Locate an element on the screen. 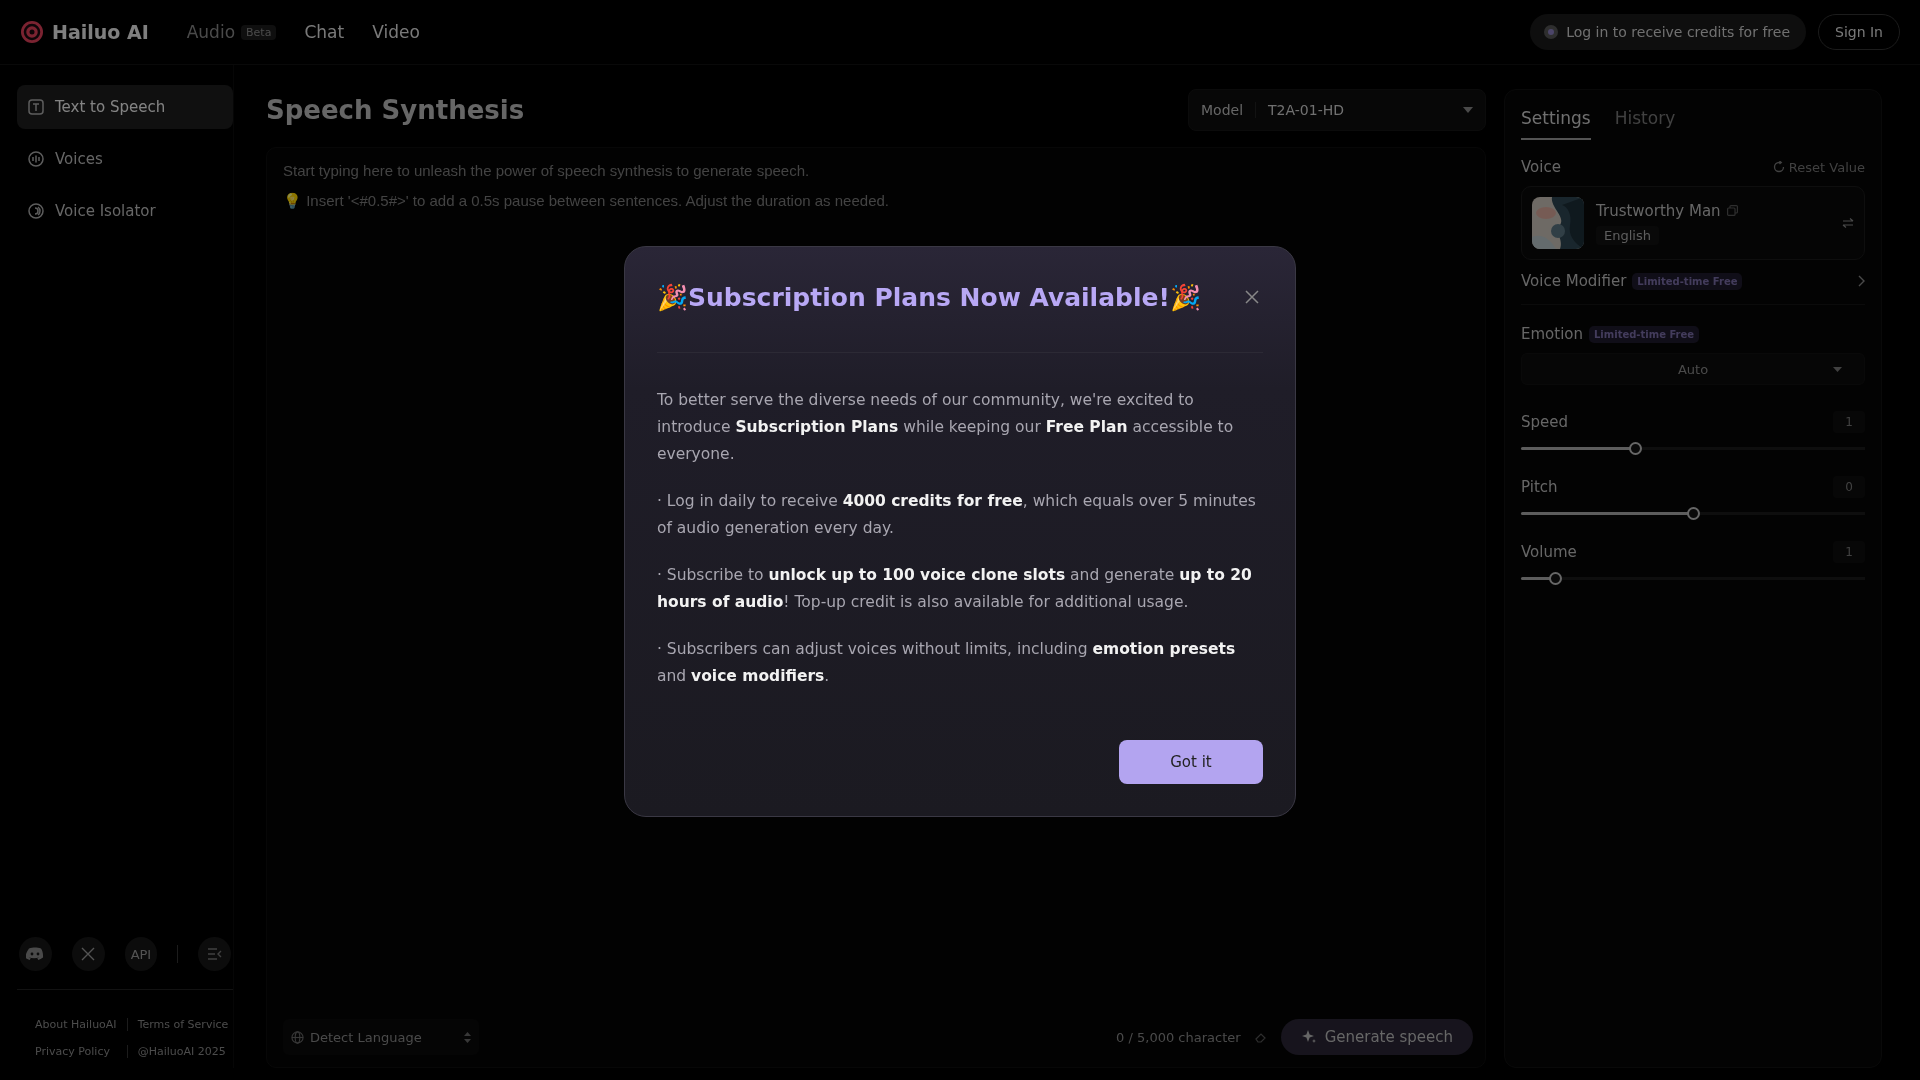 This screenshot has height=1080, width=1920. emotion-label: Emotion is located at coordinates (1552, 334).